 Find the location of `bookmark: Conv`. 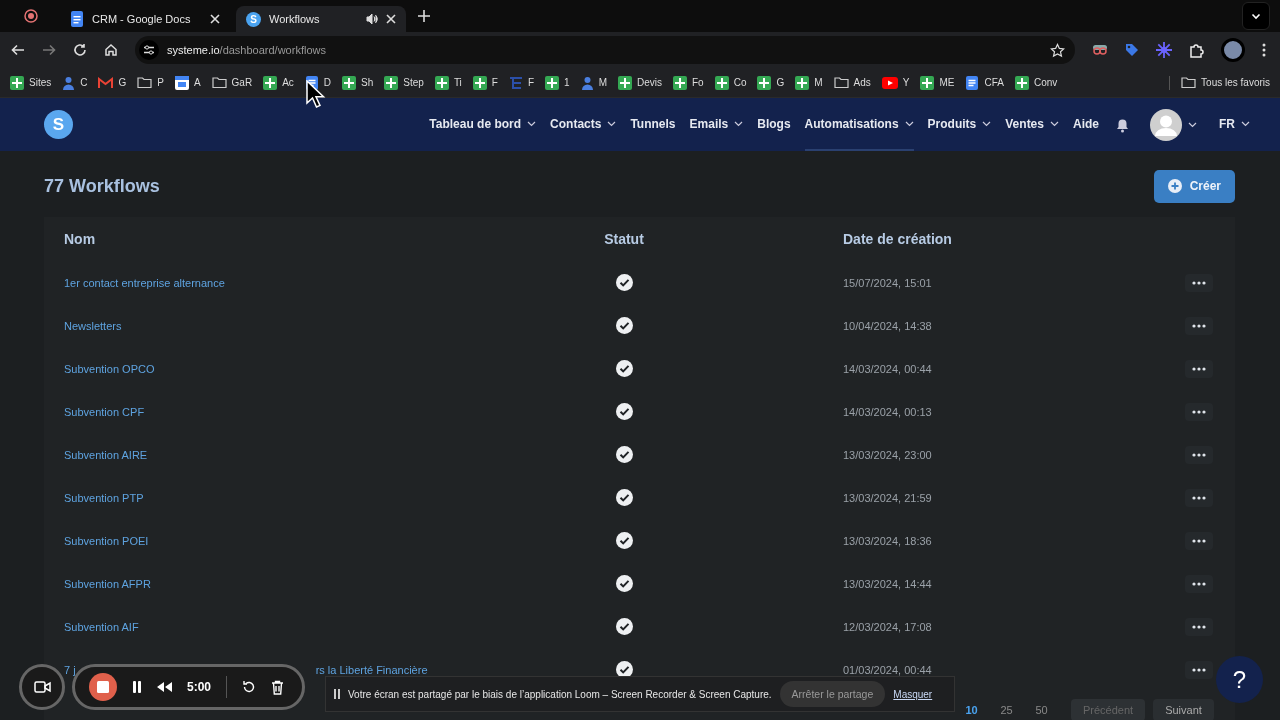

bookmark: Conv is located at coordinates (1036, 82).